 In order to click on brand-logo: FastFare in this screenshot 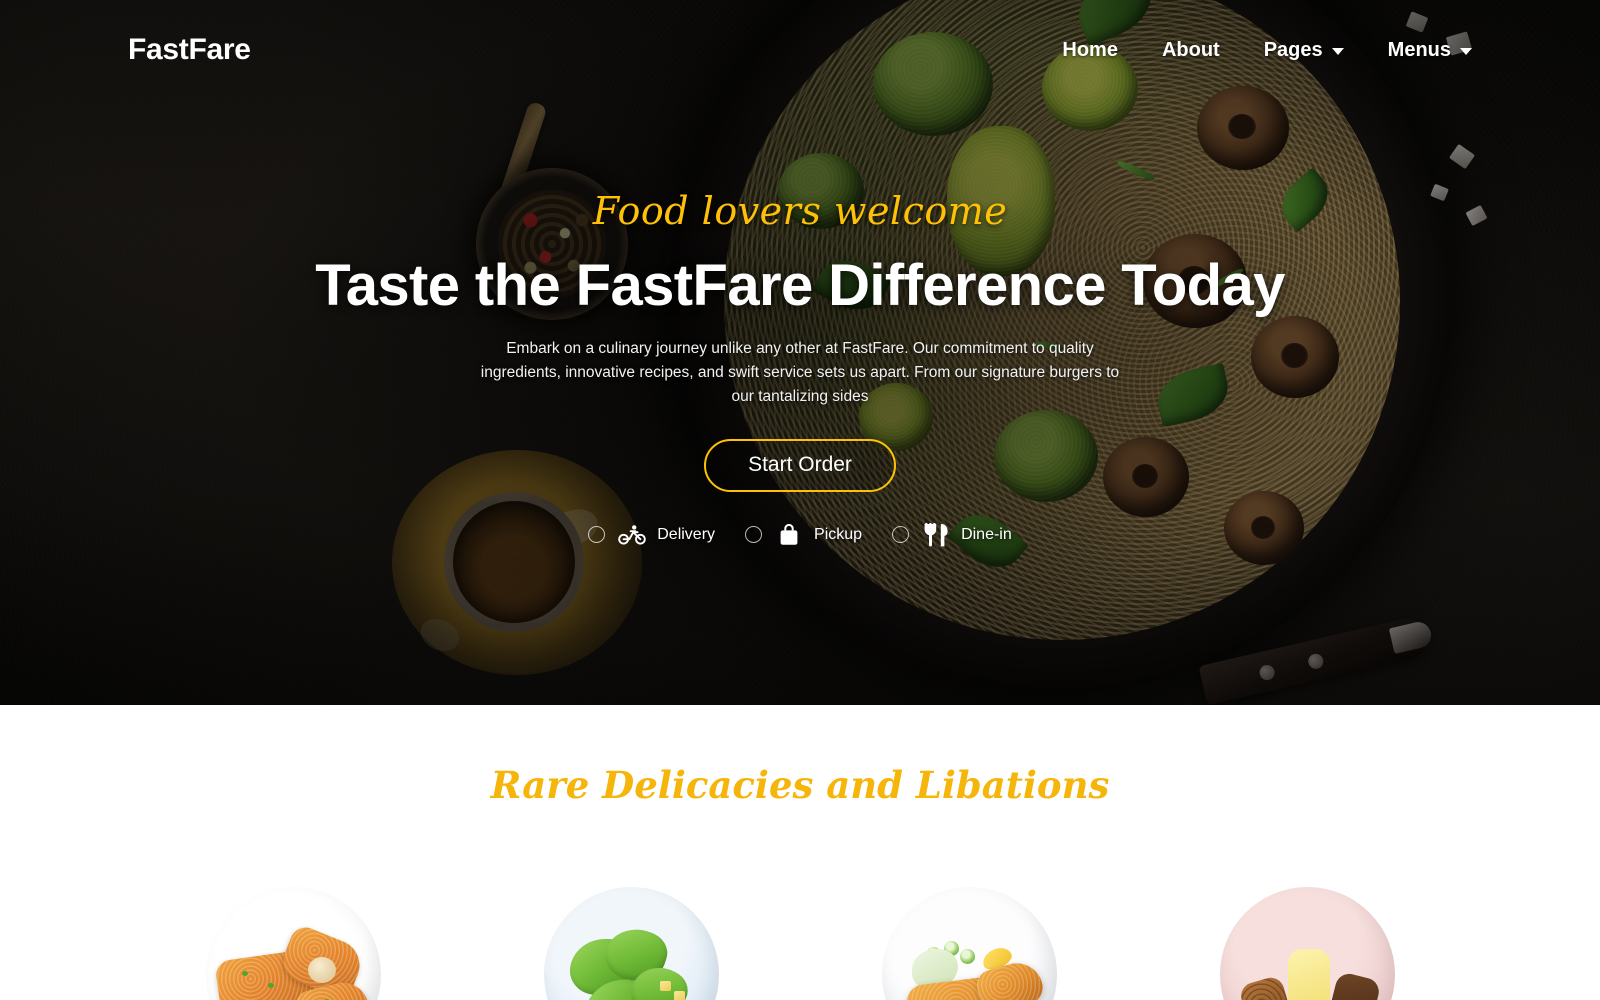, I will do `click(189, 50)`.